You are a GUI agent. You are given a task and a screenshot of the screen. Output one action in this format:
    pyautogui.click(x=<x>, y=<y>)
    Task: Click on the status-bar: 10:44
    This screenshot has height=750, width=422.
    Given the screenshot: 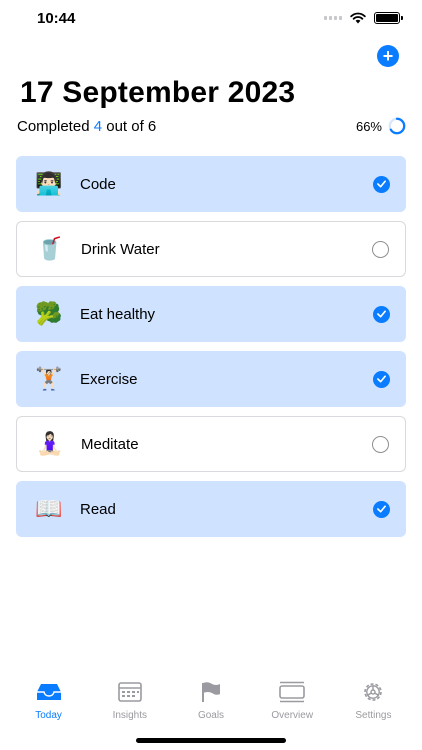 What is the action you would take?
    pyautogui.click(x=211, y=20)
    